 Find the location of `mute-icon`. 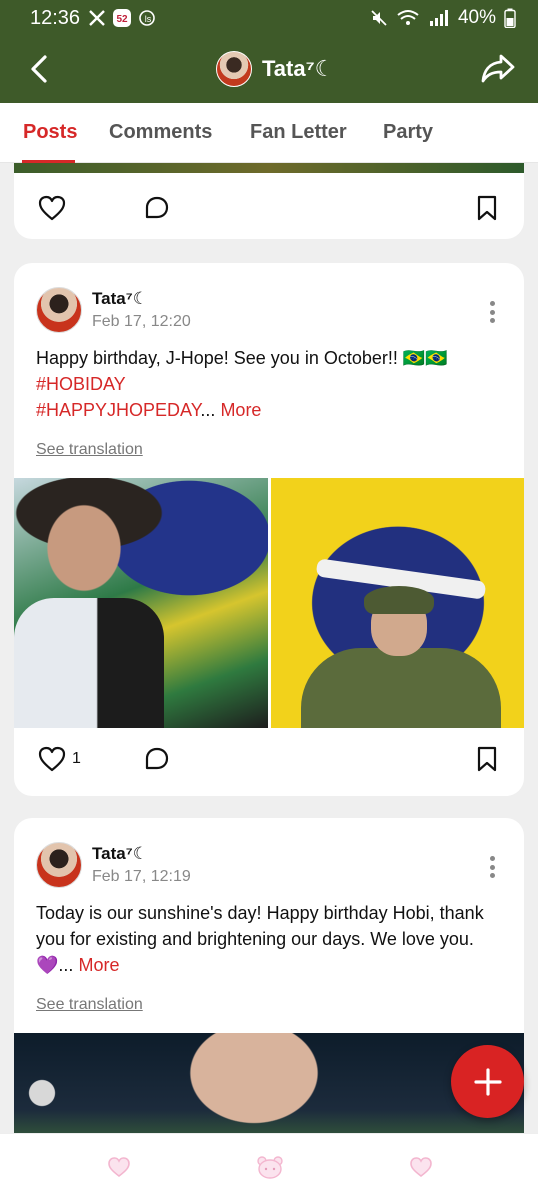

mute-icon is located at coordinates (379, 18).